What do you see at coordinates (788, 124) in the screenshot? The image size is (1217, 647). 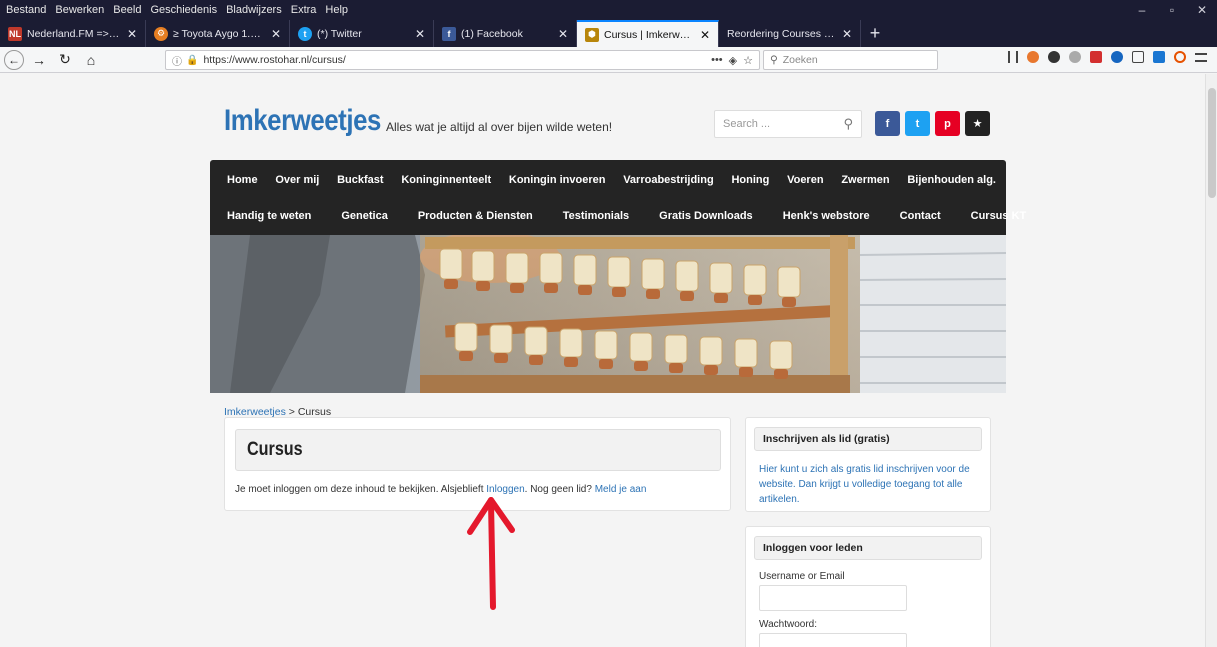 I see `site-search-input: Search ... ⚲` at bounding box center [788, 124].